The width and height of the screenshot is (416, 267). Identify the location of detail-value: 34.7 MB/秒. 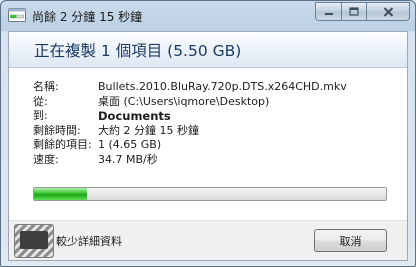
(128, 159).